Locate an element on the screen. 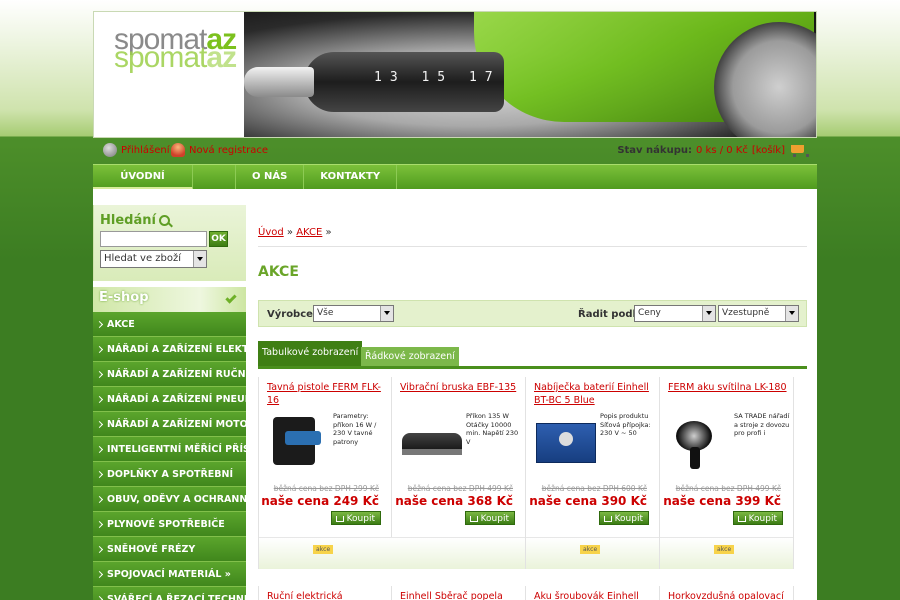 This screenshot has width=900, height=600. breadcrumb-home: Úvod is located at coordinates (271, 232).